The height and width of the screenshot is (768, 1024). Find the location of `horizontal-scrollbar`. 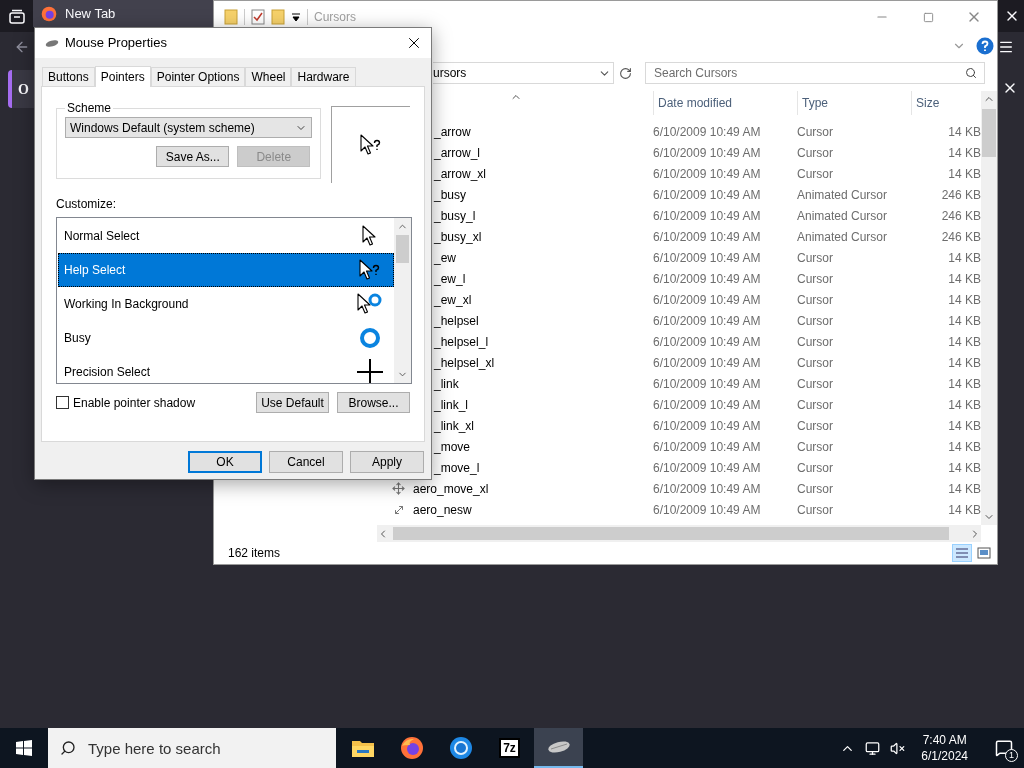

horizontal-scrollbar is located at coordinates (679, 533).